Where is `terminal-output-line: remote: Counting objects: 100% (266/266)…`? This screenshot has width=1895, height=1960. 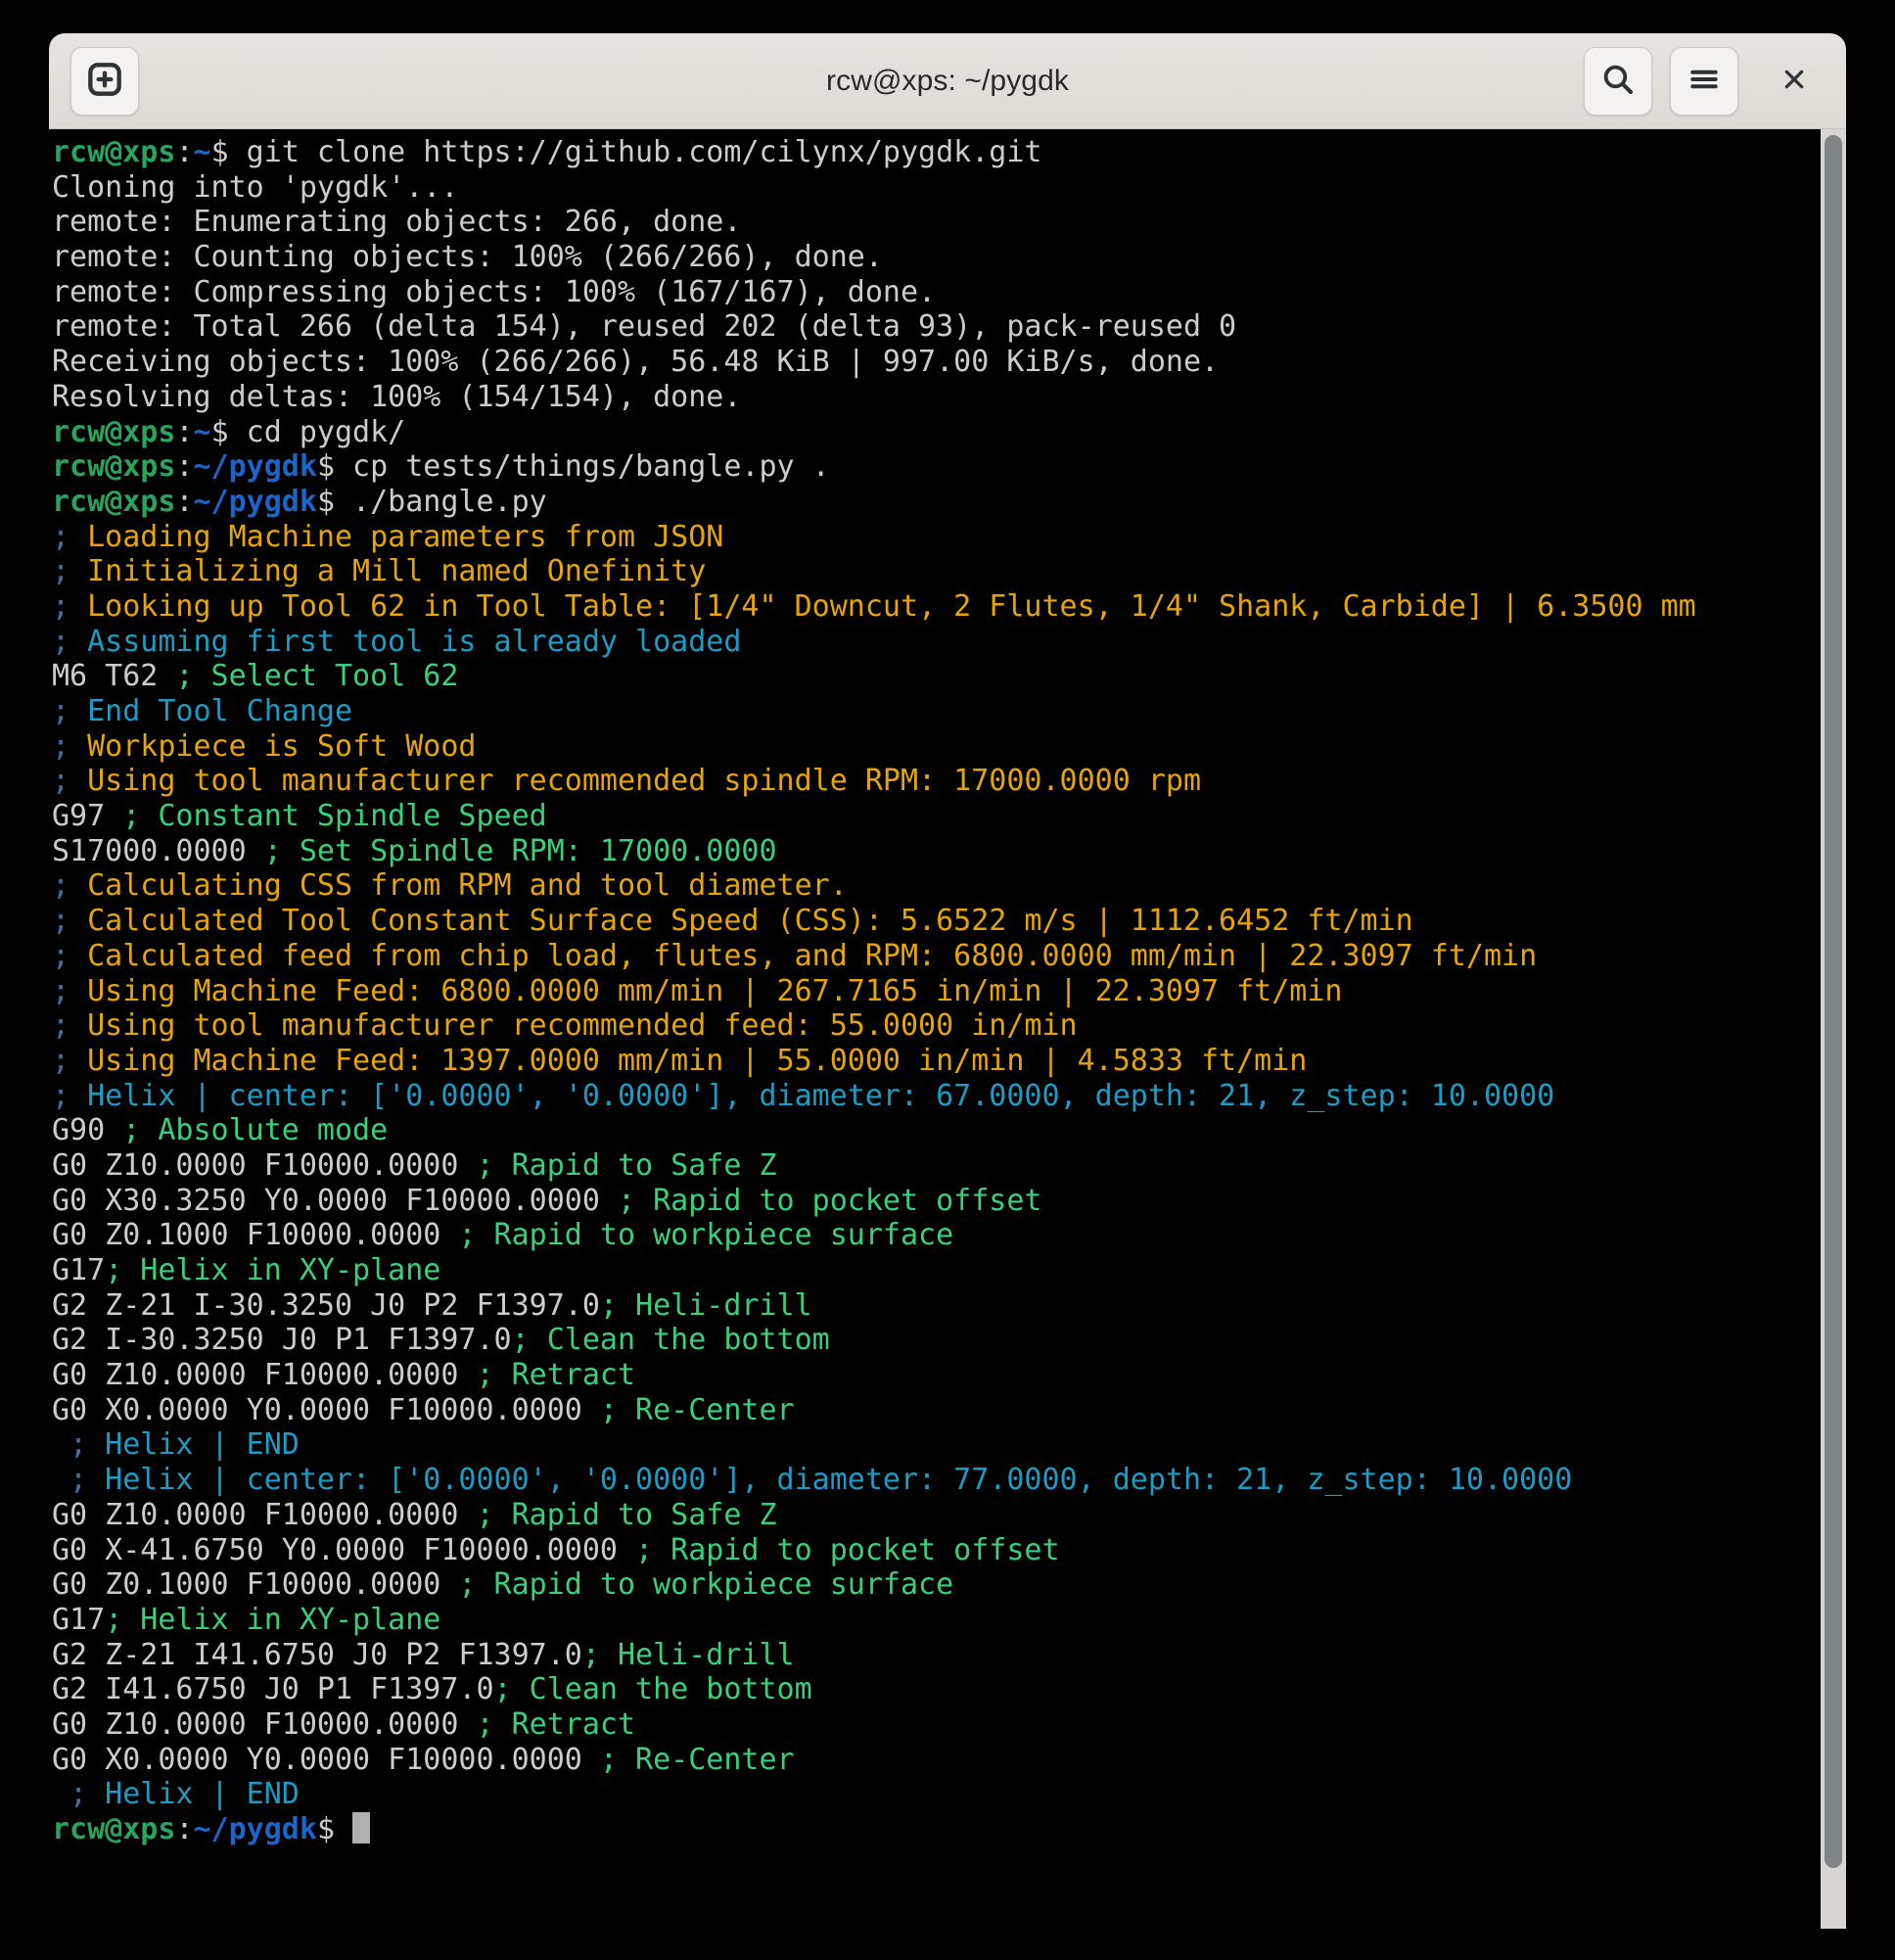 terminal-output-line: remote: Counting objects: 100% (266/266)… is located at coordinates (949, 257).